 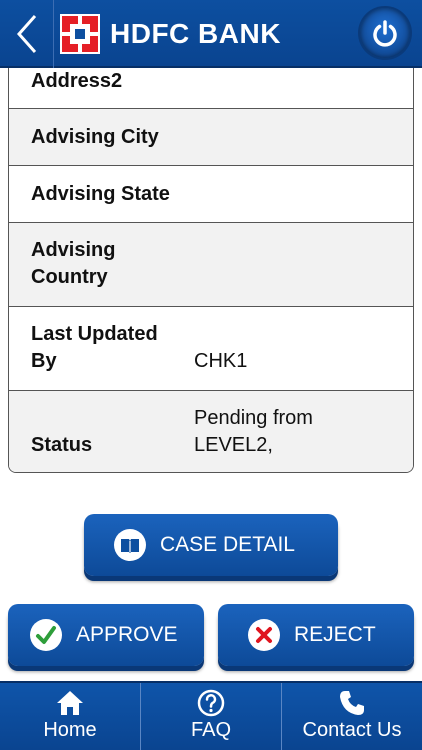 I want to click on reject-label: REJECT, so click(x=335, y=634).